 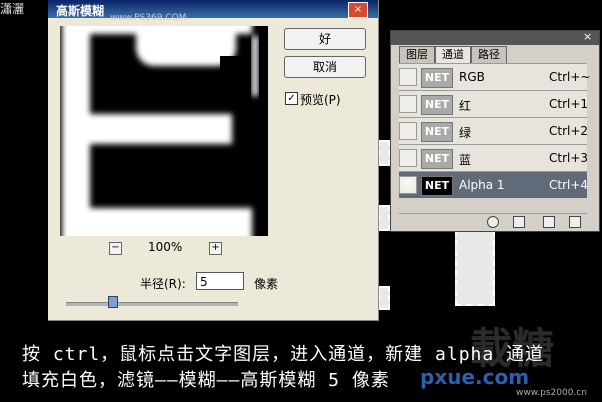 I want to click on watermark-small: www.ps2000.cn, so click(x=551, y=393).